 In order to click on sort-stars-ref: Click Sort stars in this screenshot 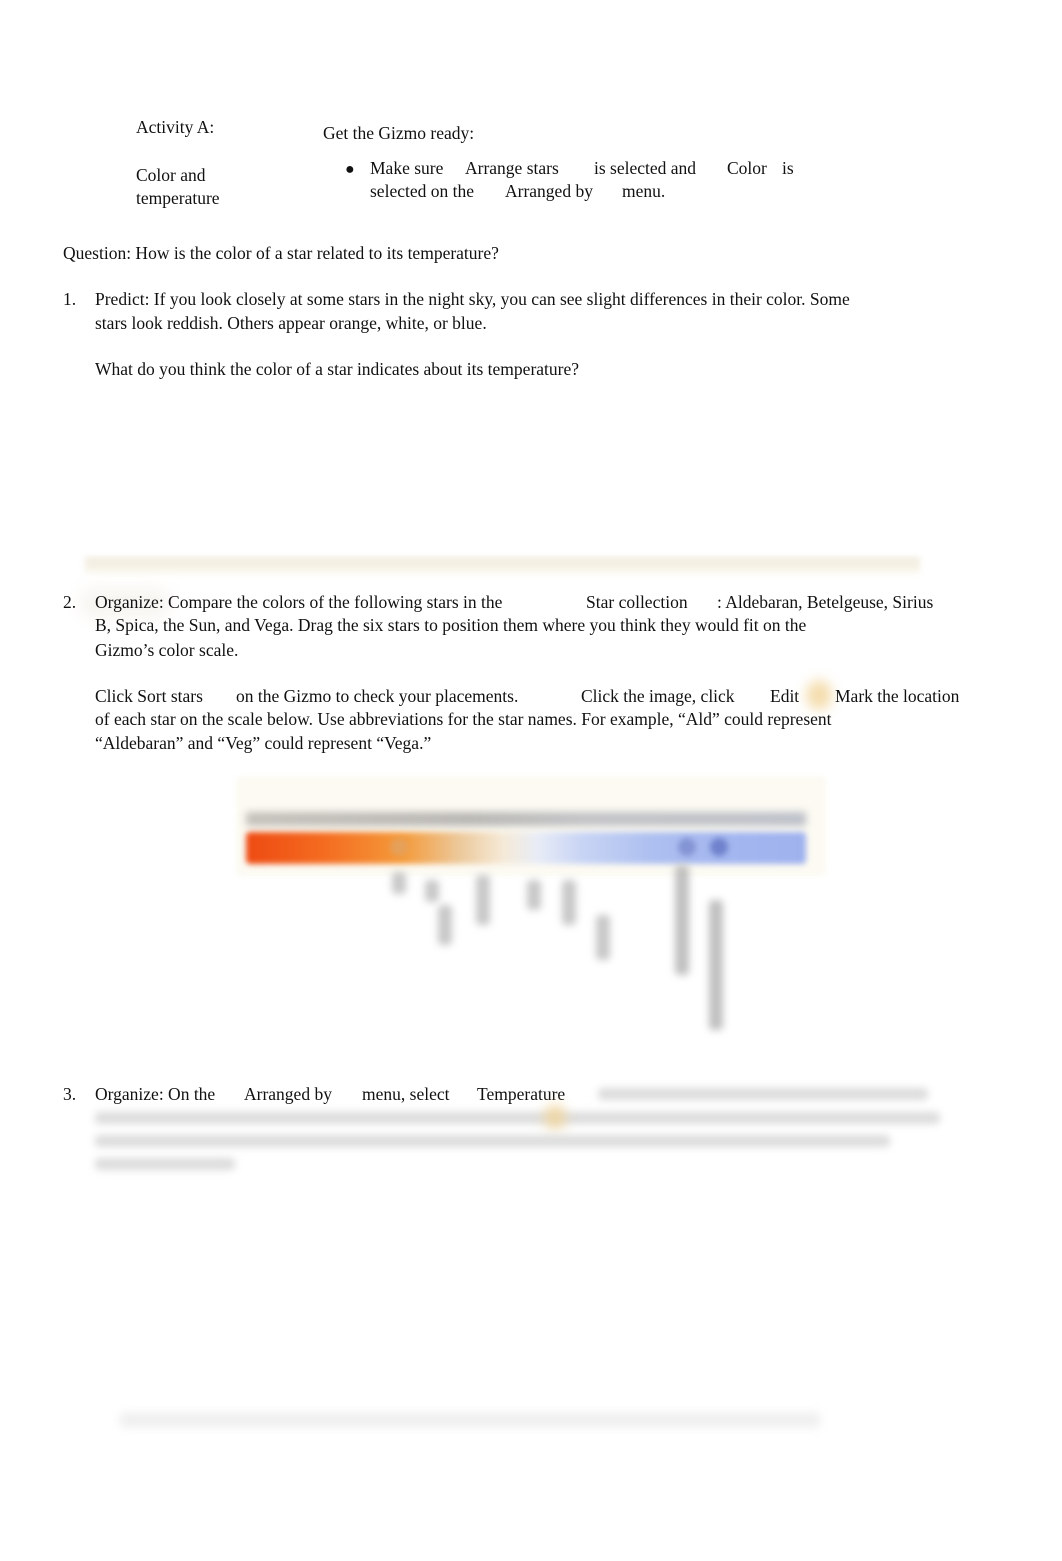, I will do `click(149, 696)`.